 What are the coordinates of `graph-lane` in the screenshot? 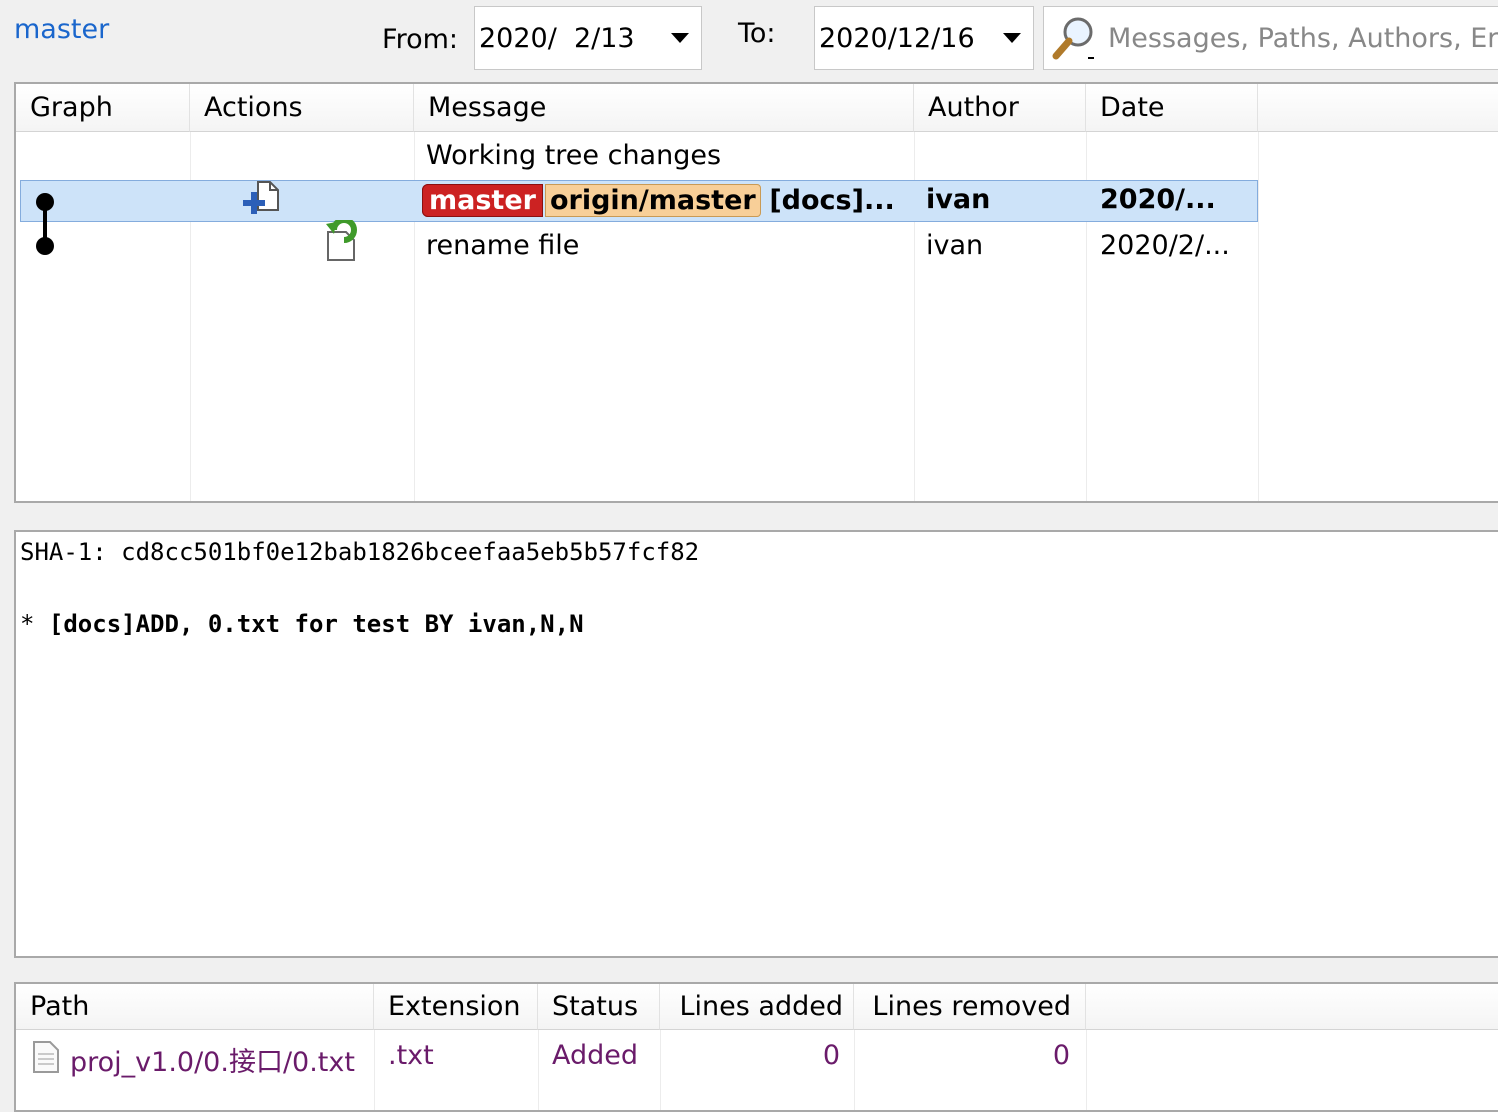 It's located at (45, 224).